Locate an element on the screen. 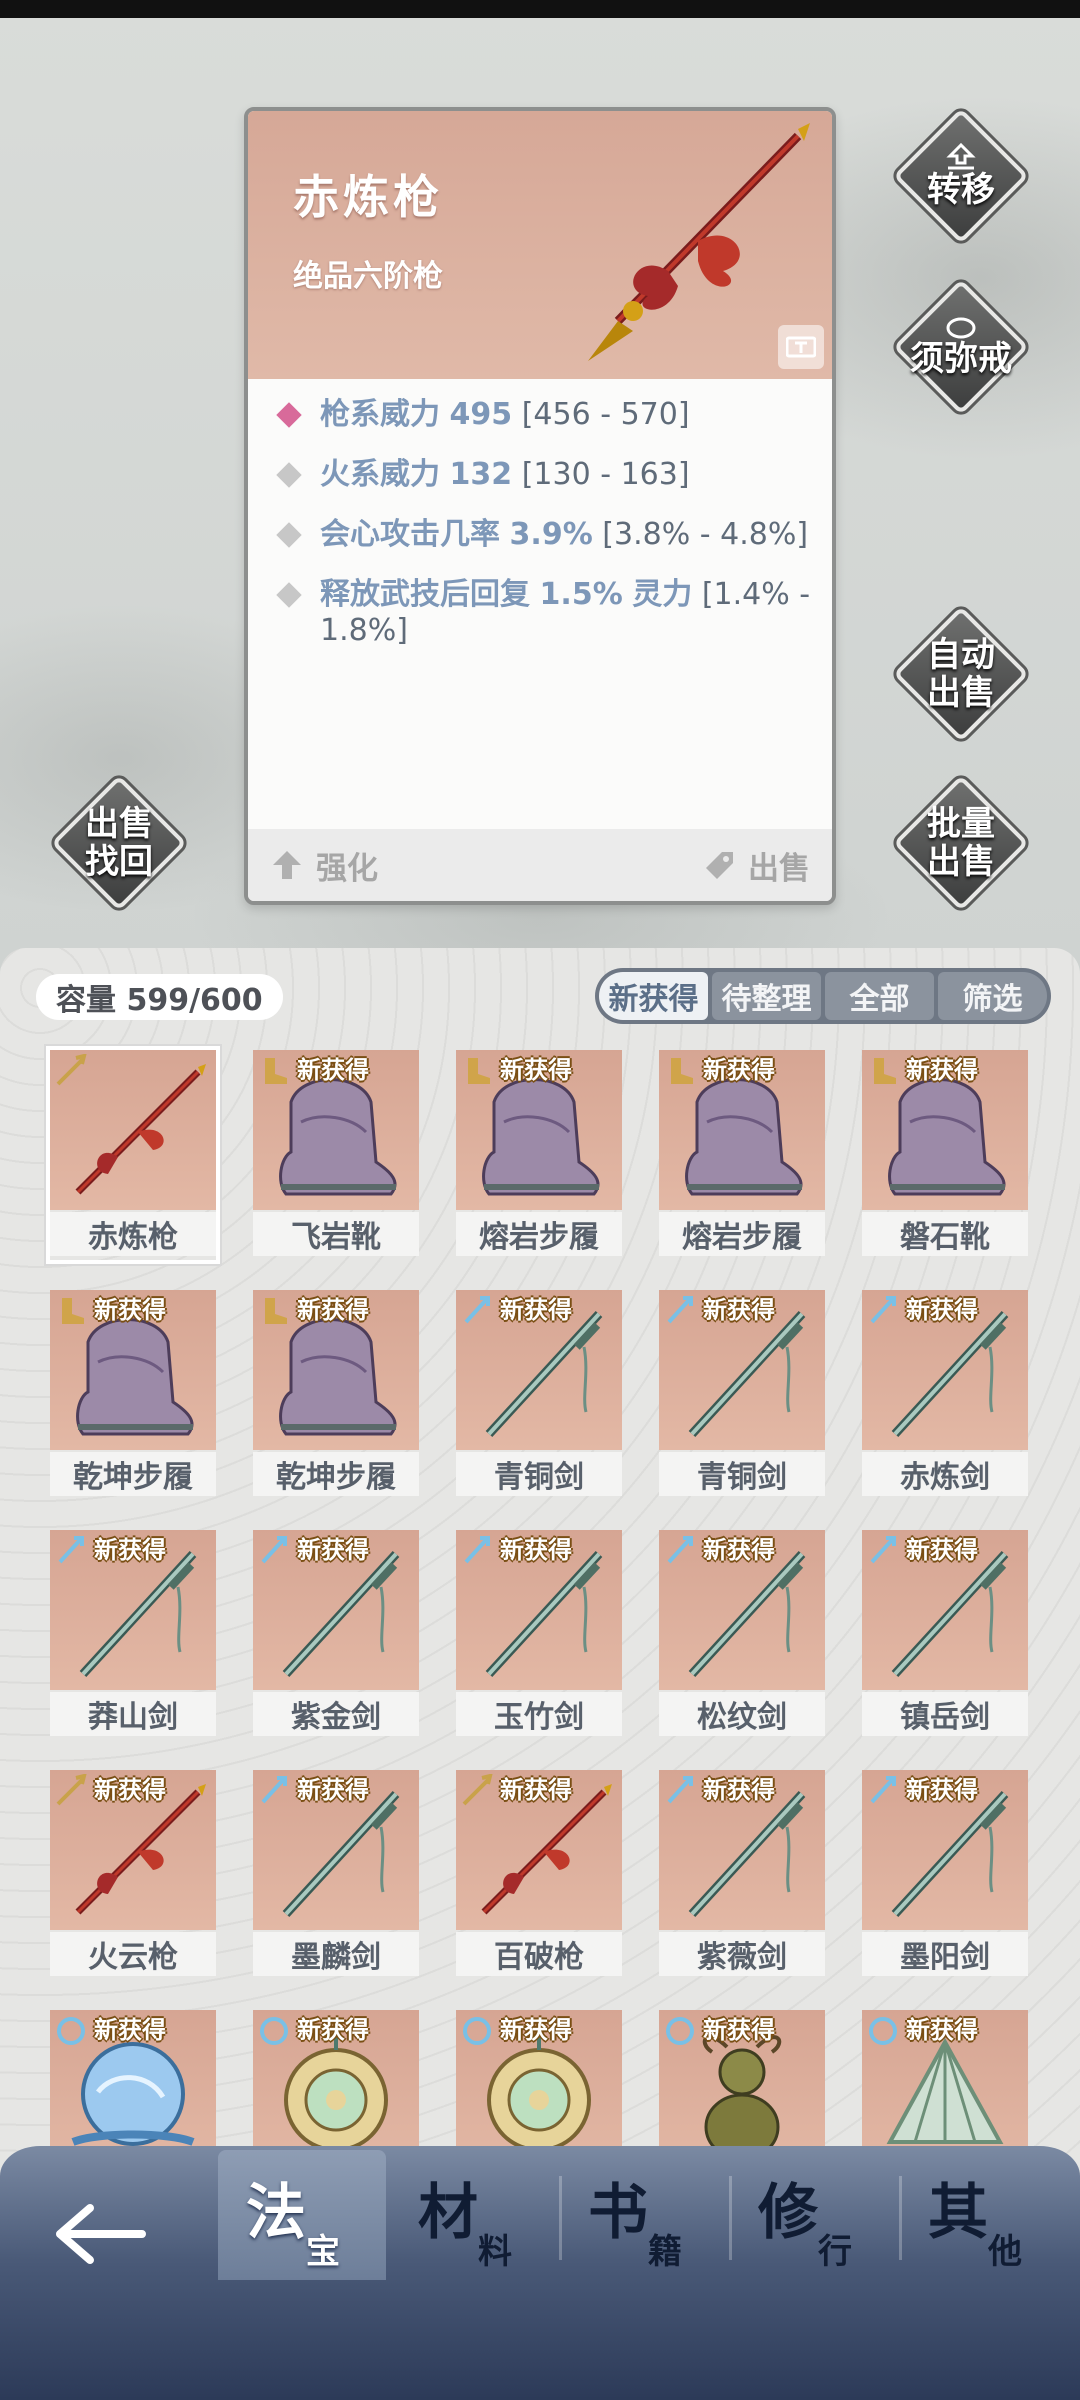 This screenshot has width=1080, height=2400. attribute-value: 3.9% is located at coordinates (551, 534).